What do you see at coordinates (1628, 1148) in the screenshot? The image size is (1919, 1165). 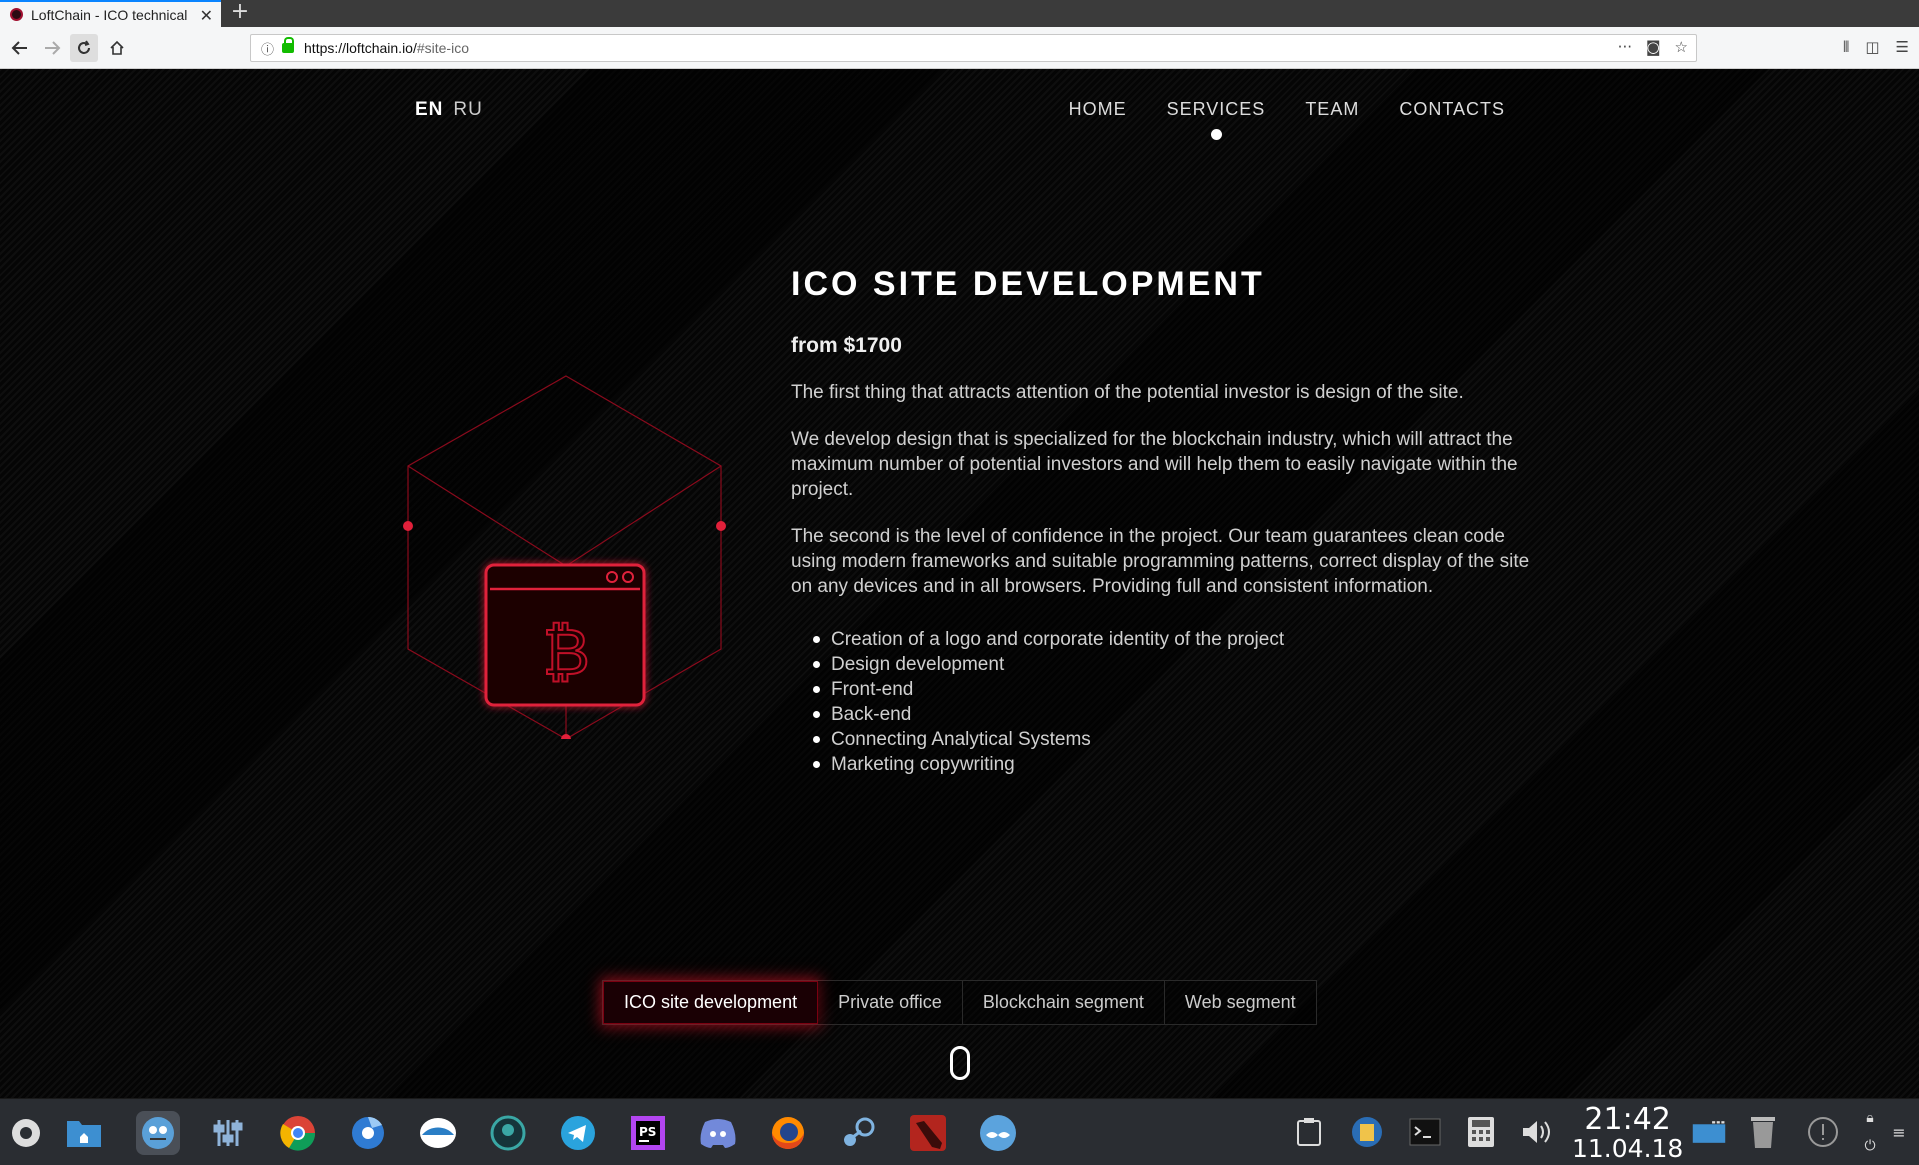 I see `clock-date: 11.04.18` at bounding box center [1628, 1148].